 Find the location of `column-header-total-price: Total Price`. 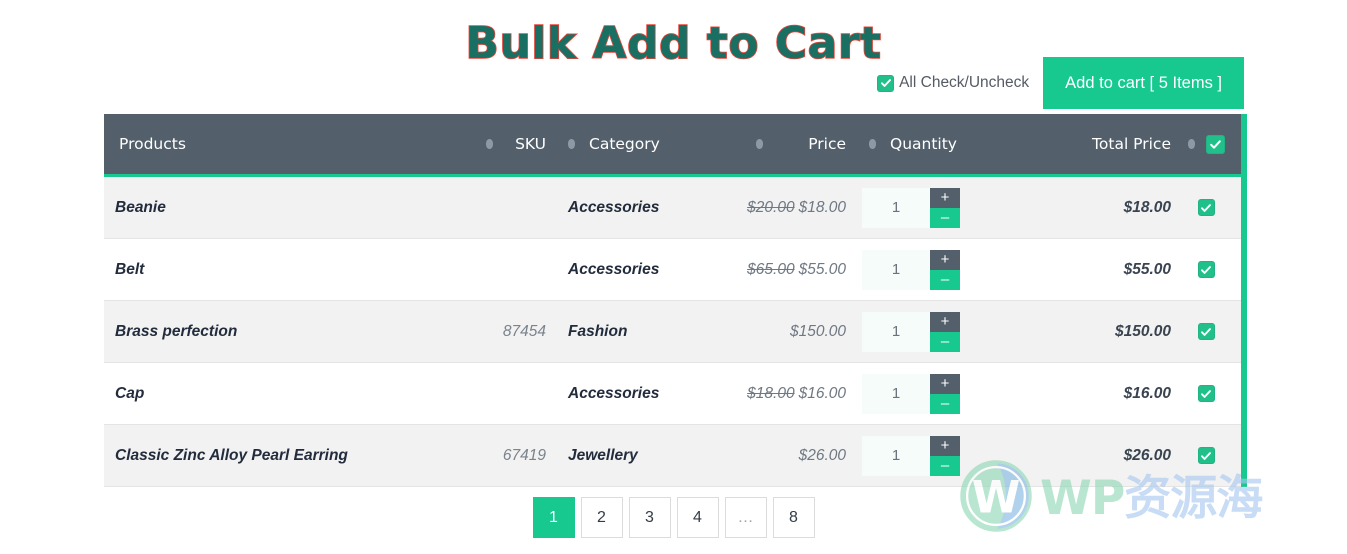

column-header-total-price: Total Price is located at coordinates (1086, 145).